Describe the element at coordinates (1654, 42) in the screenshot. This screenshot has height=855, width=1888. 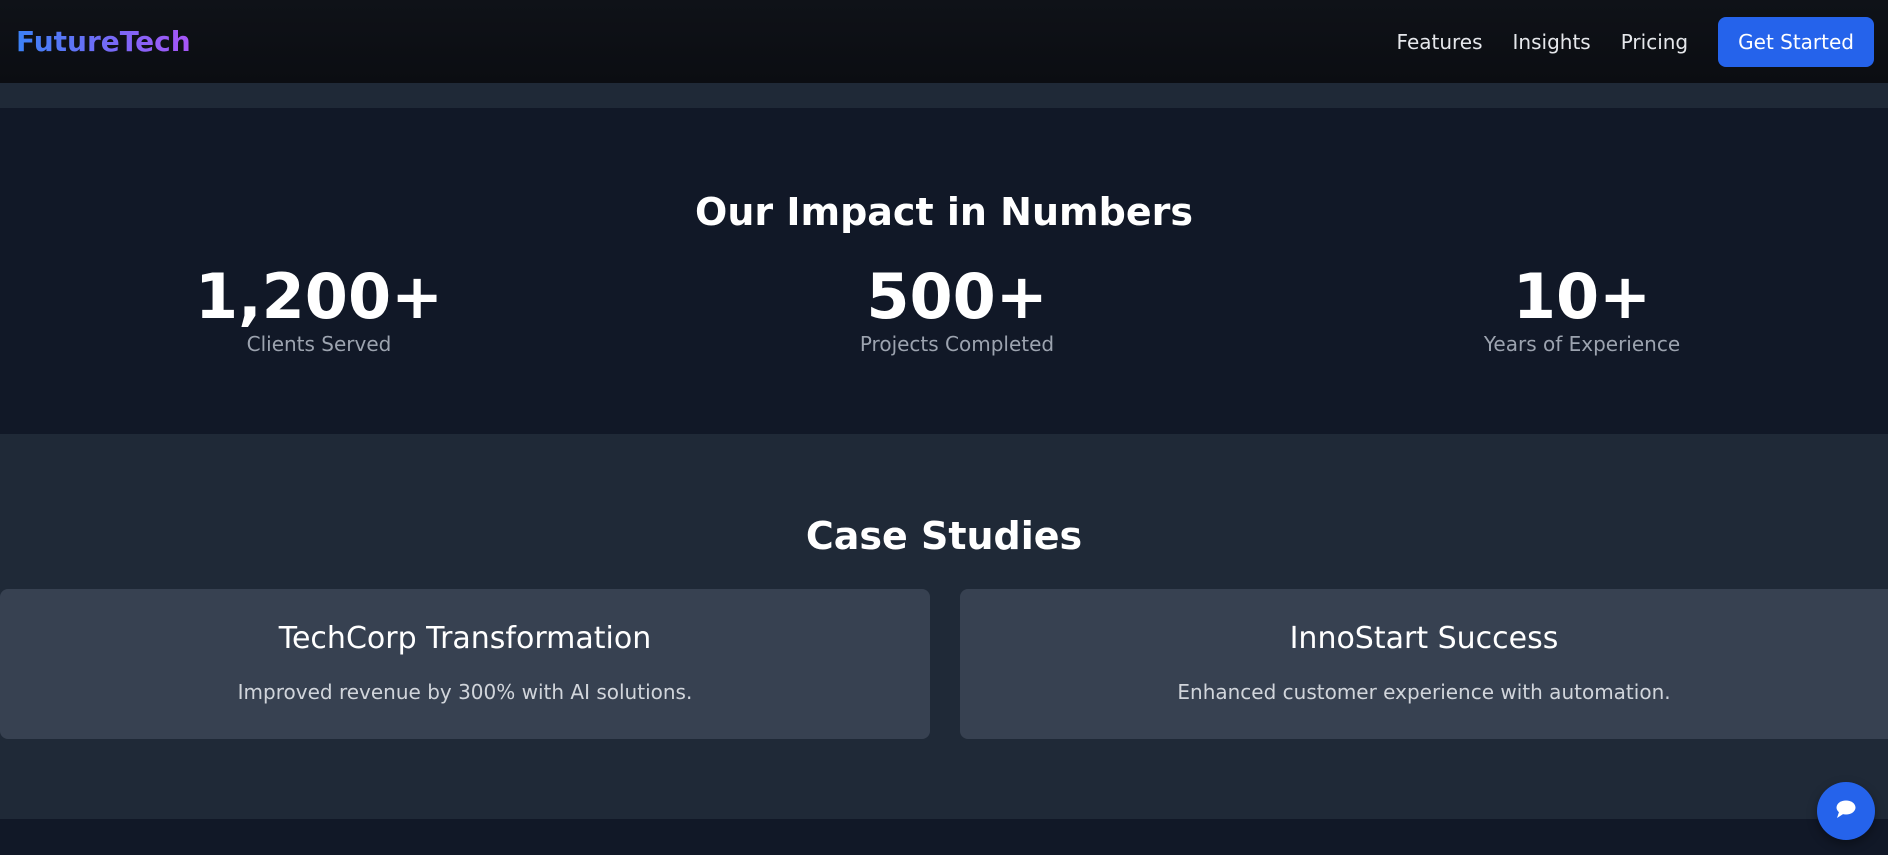
I see `nav-link-pricing: Pricing` at that location.